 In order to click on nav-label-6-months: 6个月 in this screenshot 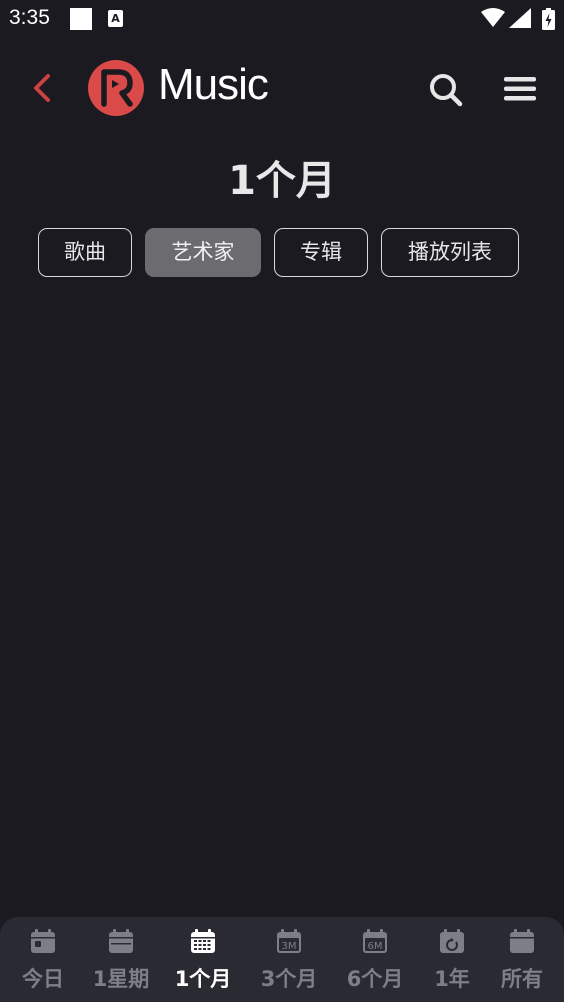, I will do `click(375, 979)`.